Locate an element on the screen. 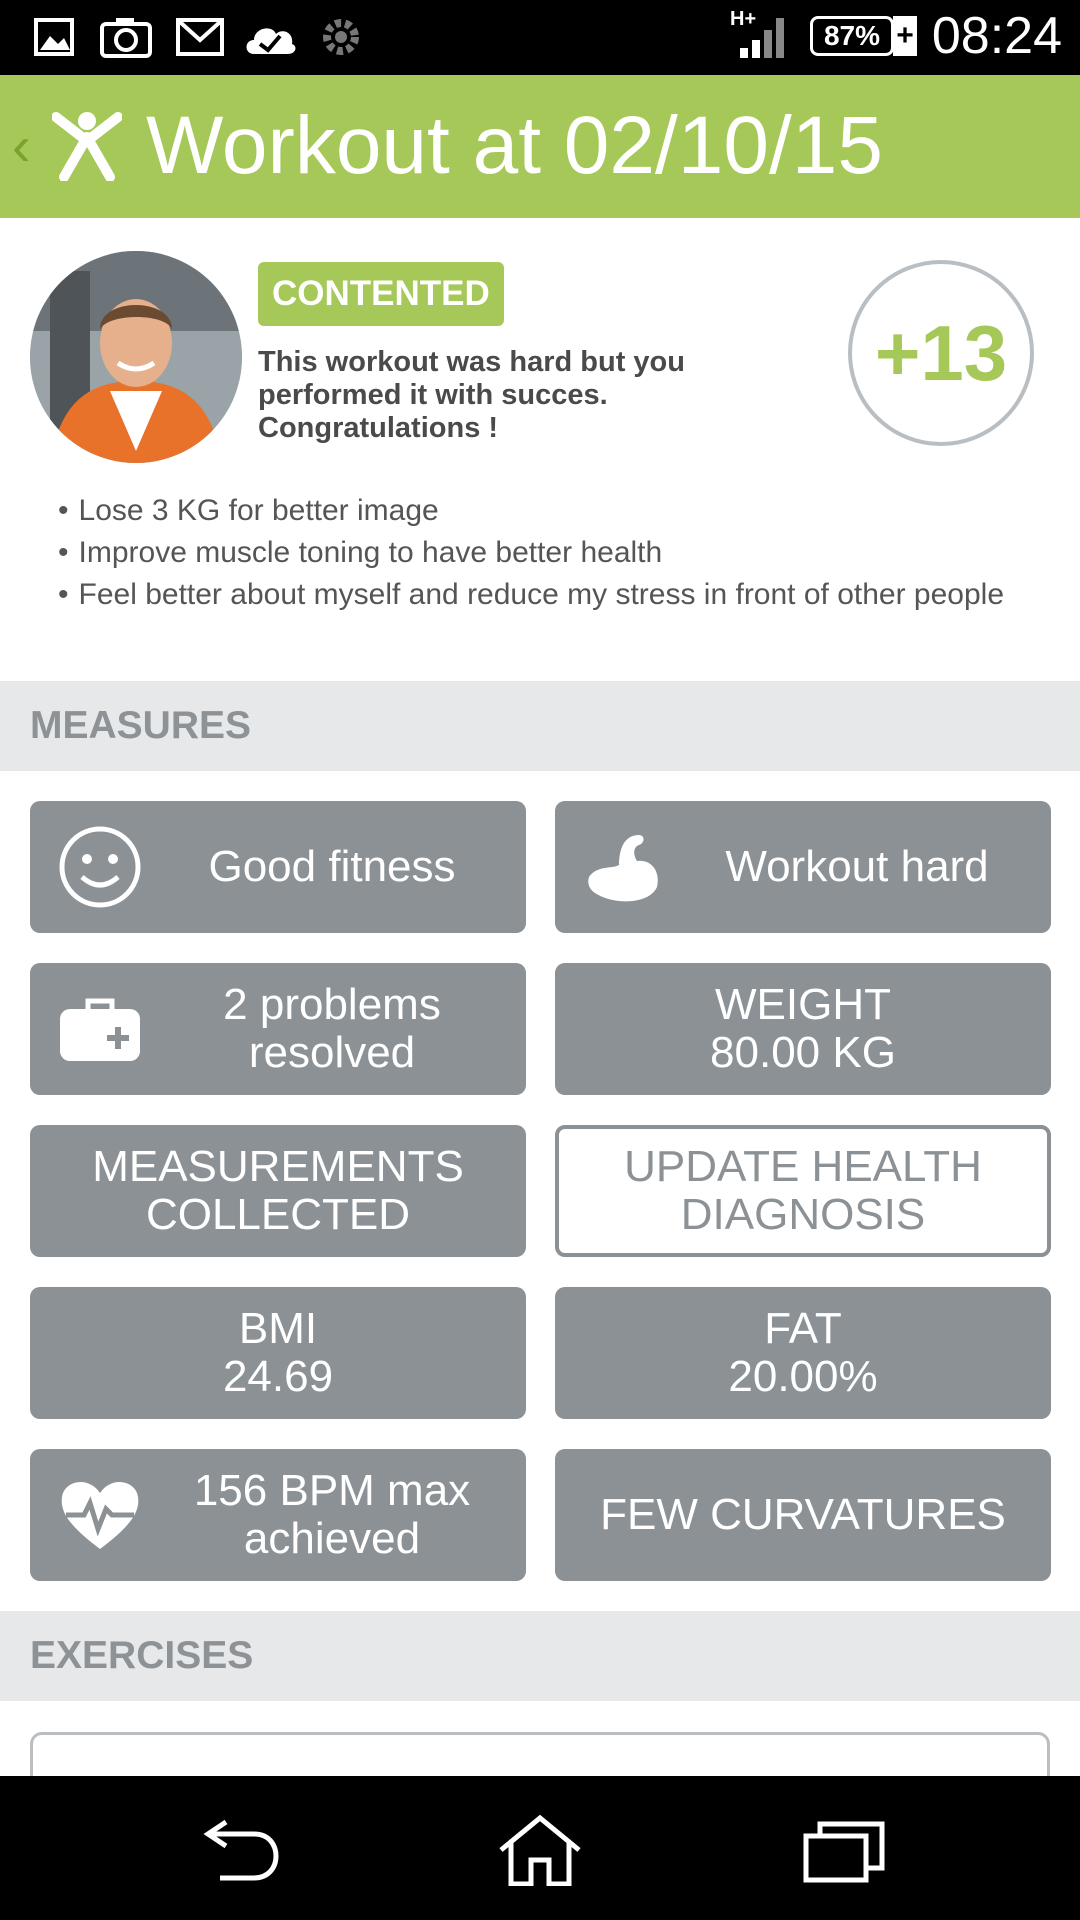 This screenshot has width=1080, height=1920. problems-resolved-tile: 2 problems resolved is located at coordinates (278, 1029).